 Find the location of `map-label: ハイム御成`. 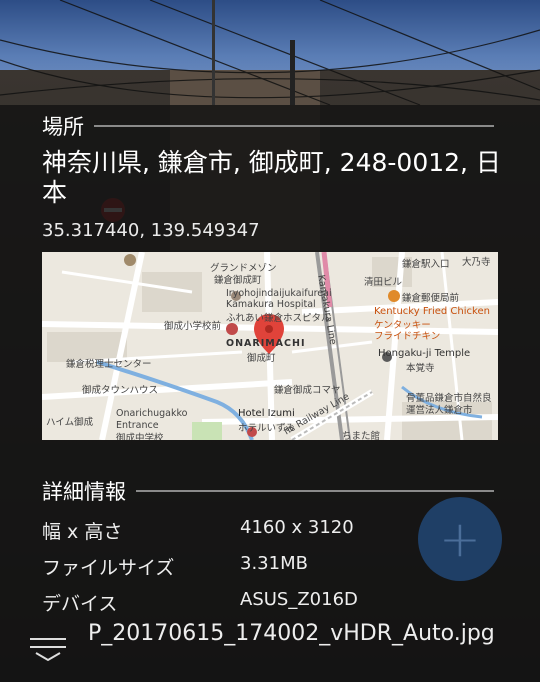

map-label: ハイム御成 is located at coordinates (70, 422).